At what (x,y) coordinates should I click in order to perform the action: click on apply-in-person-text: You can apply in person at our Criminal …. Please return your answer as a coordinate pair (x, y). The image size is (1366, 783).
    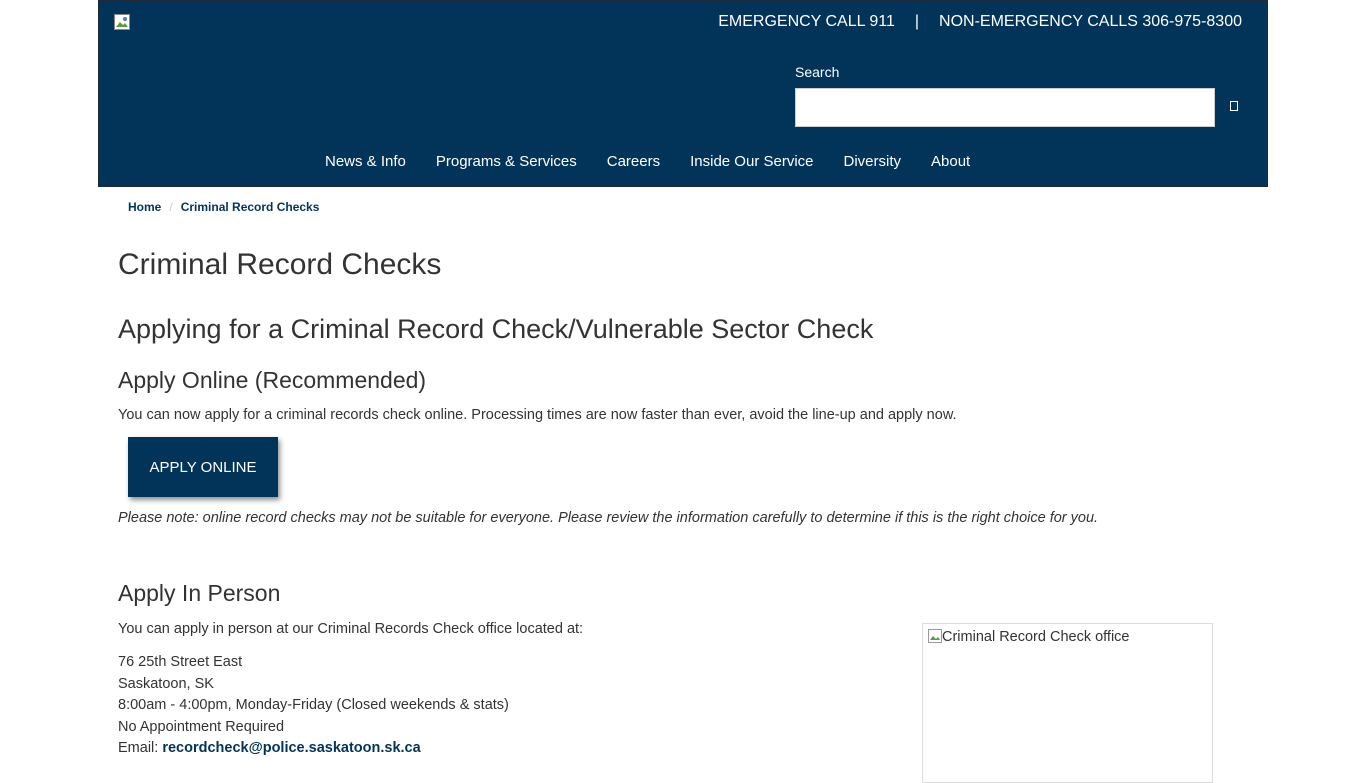
    Looking at the image, I should click on (351, 629).